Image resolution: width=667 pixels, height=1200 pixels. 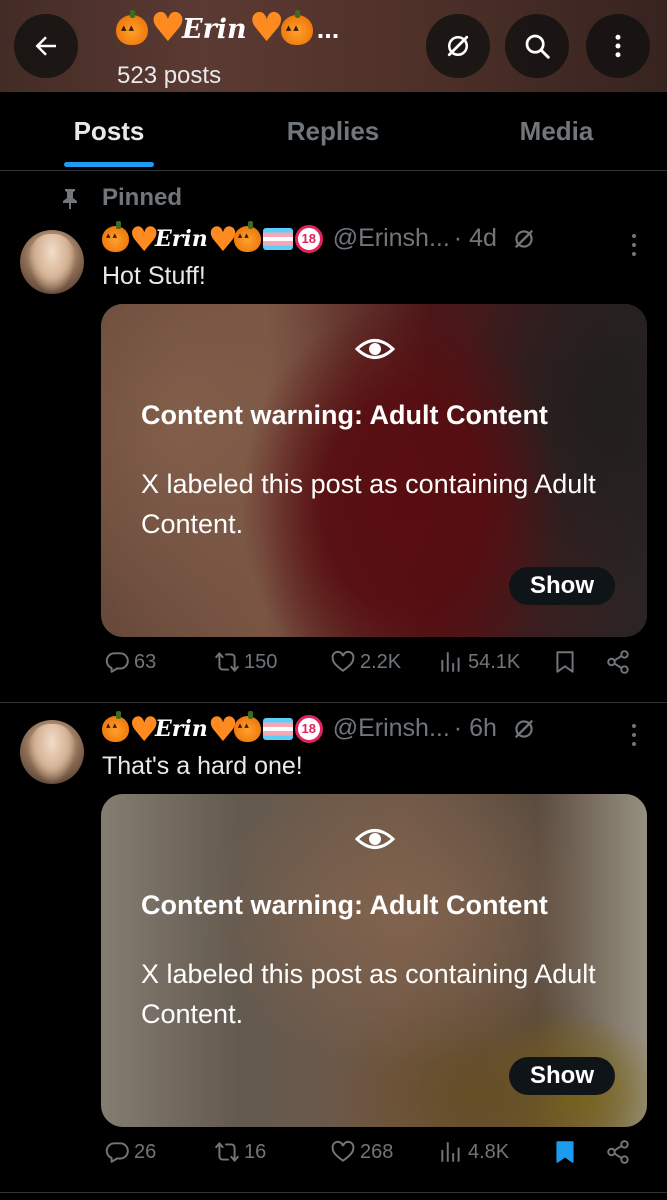 What do you see at coordinates (475, 728) in the screenshot?
I see `post-time: · 6h` at bounding box center [475, 728].